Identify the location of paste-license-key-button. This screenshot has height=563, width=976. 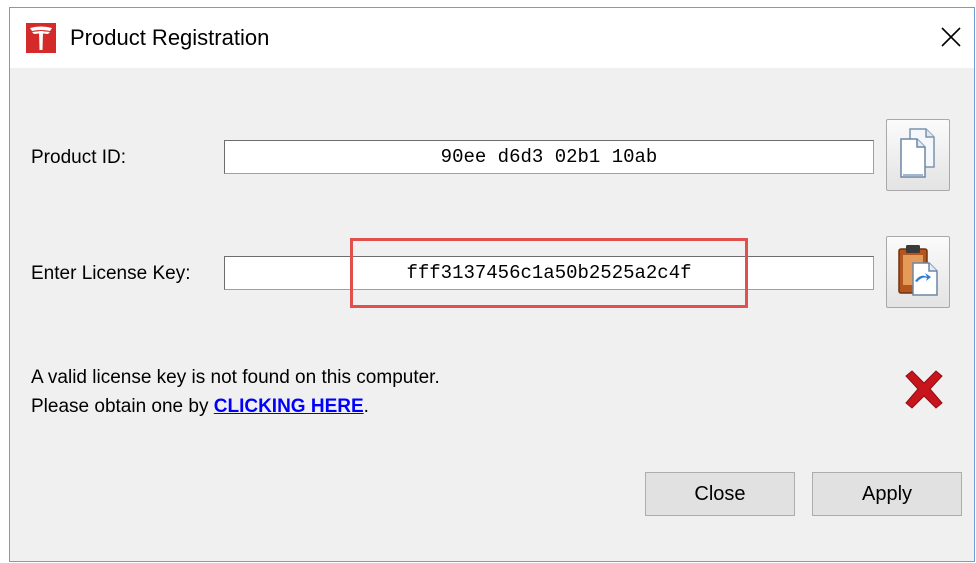
(918, 272).